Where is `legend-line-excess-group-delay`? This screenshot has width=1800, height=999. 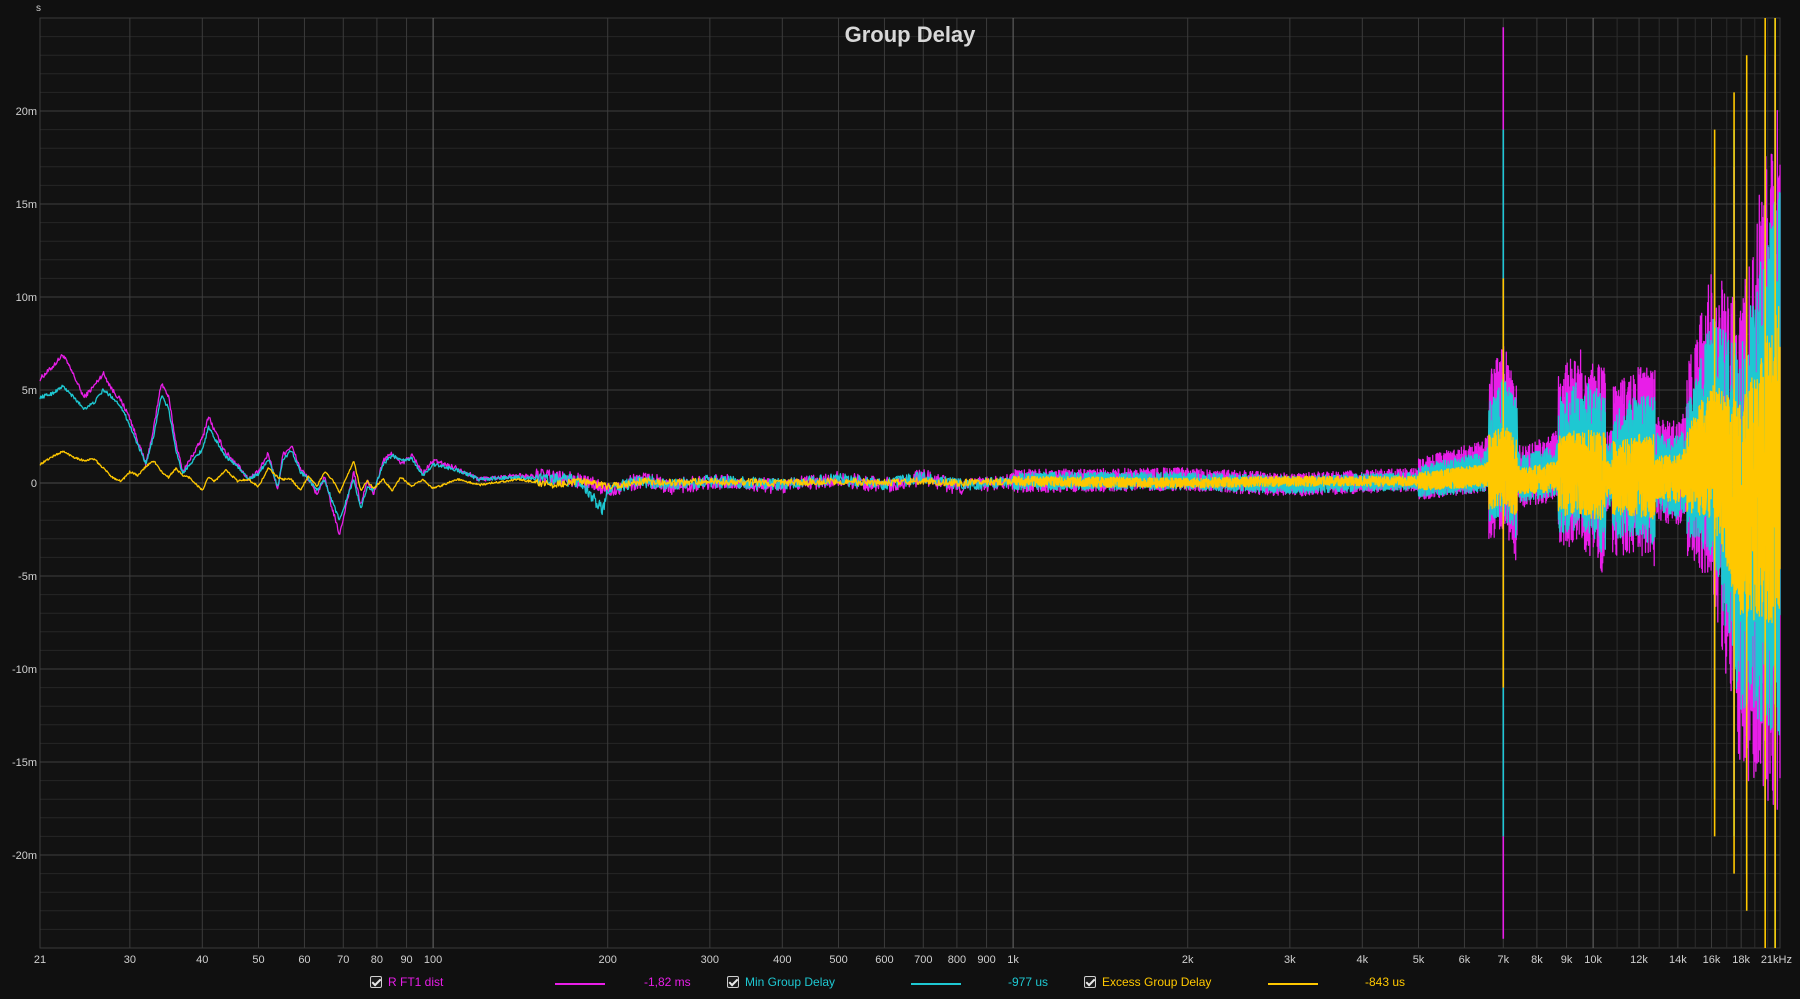
legend-line-excess-group-delay is located at coordinates (1293, 984).